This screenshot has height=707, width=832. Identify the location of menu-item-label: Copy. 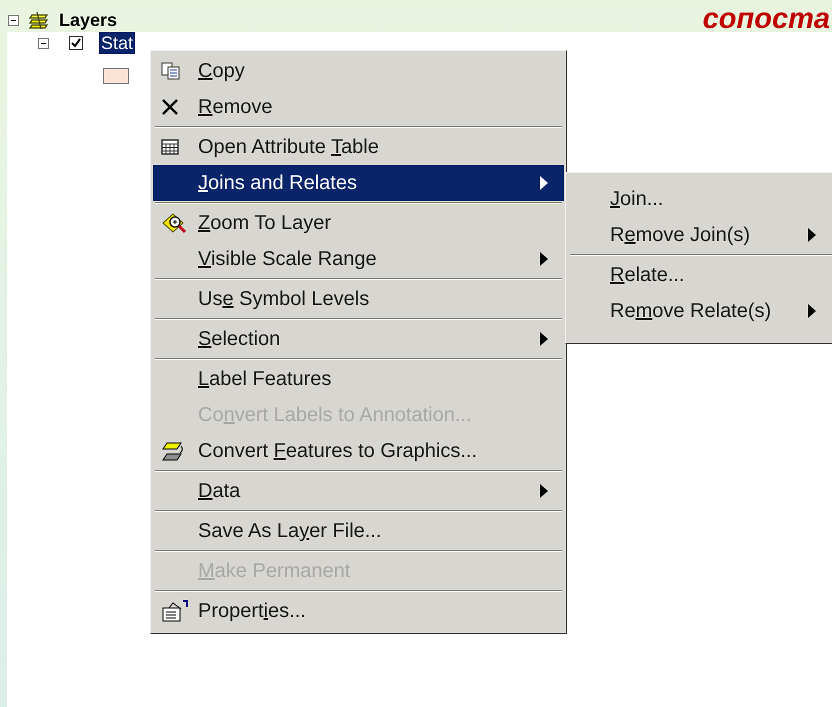
(221, 71).